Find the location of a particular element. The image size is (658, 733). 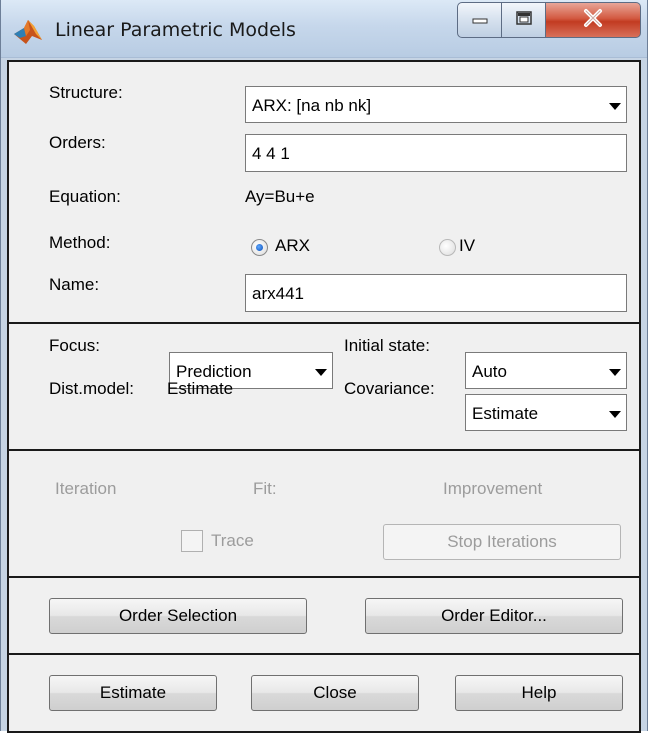

order-selection-button: Order Selection is located at coordinates (178, 616).